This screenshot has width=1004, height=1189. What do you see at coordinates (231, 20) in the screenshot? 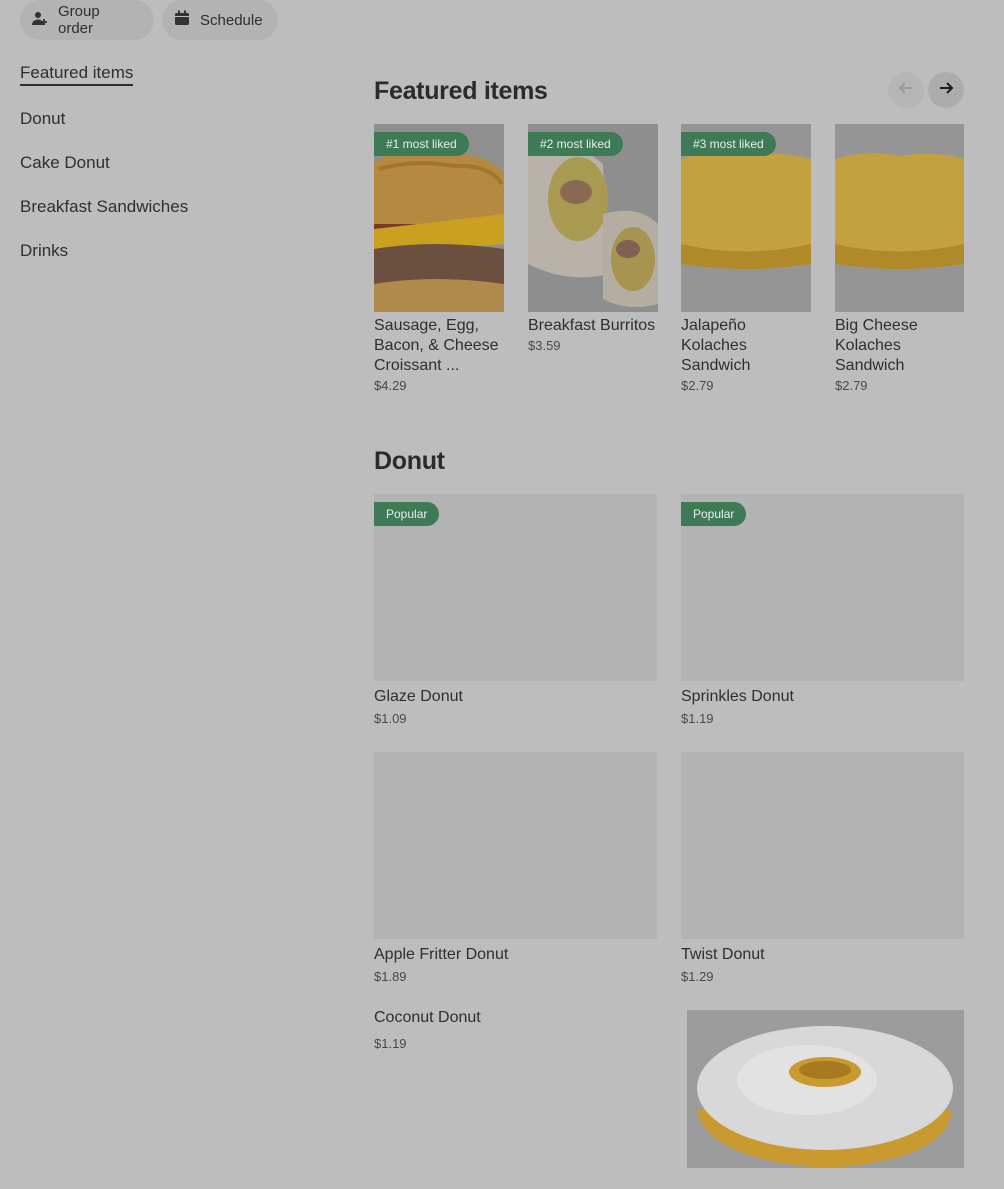
I see `schedule-label: Schedule` at bounding box center [231, 20].